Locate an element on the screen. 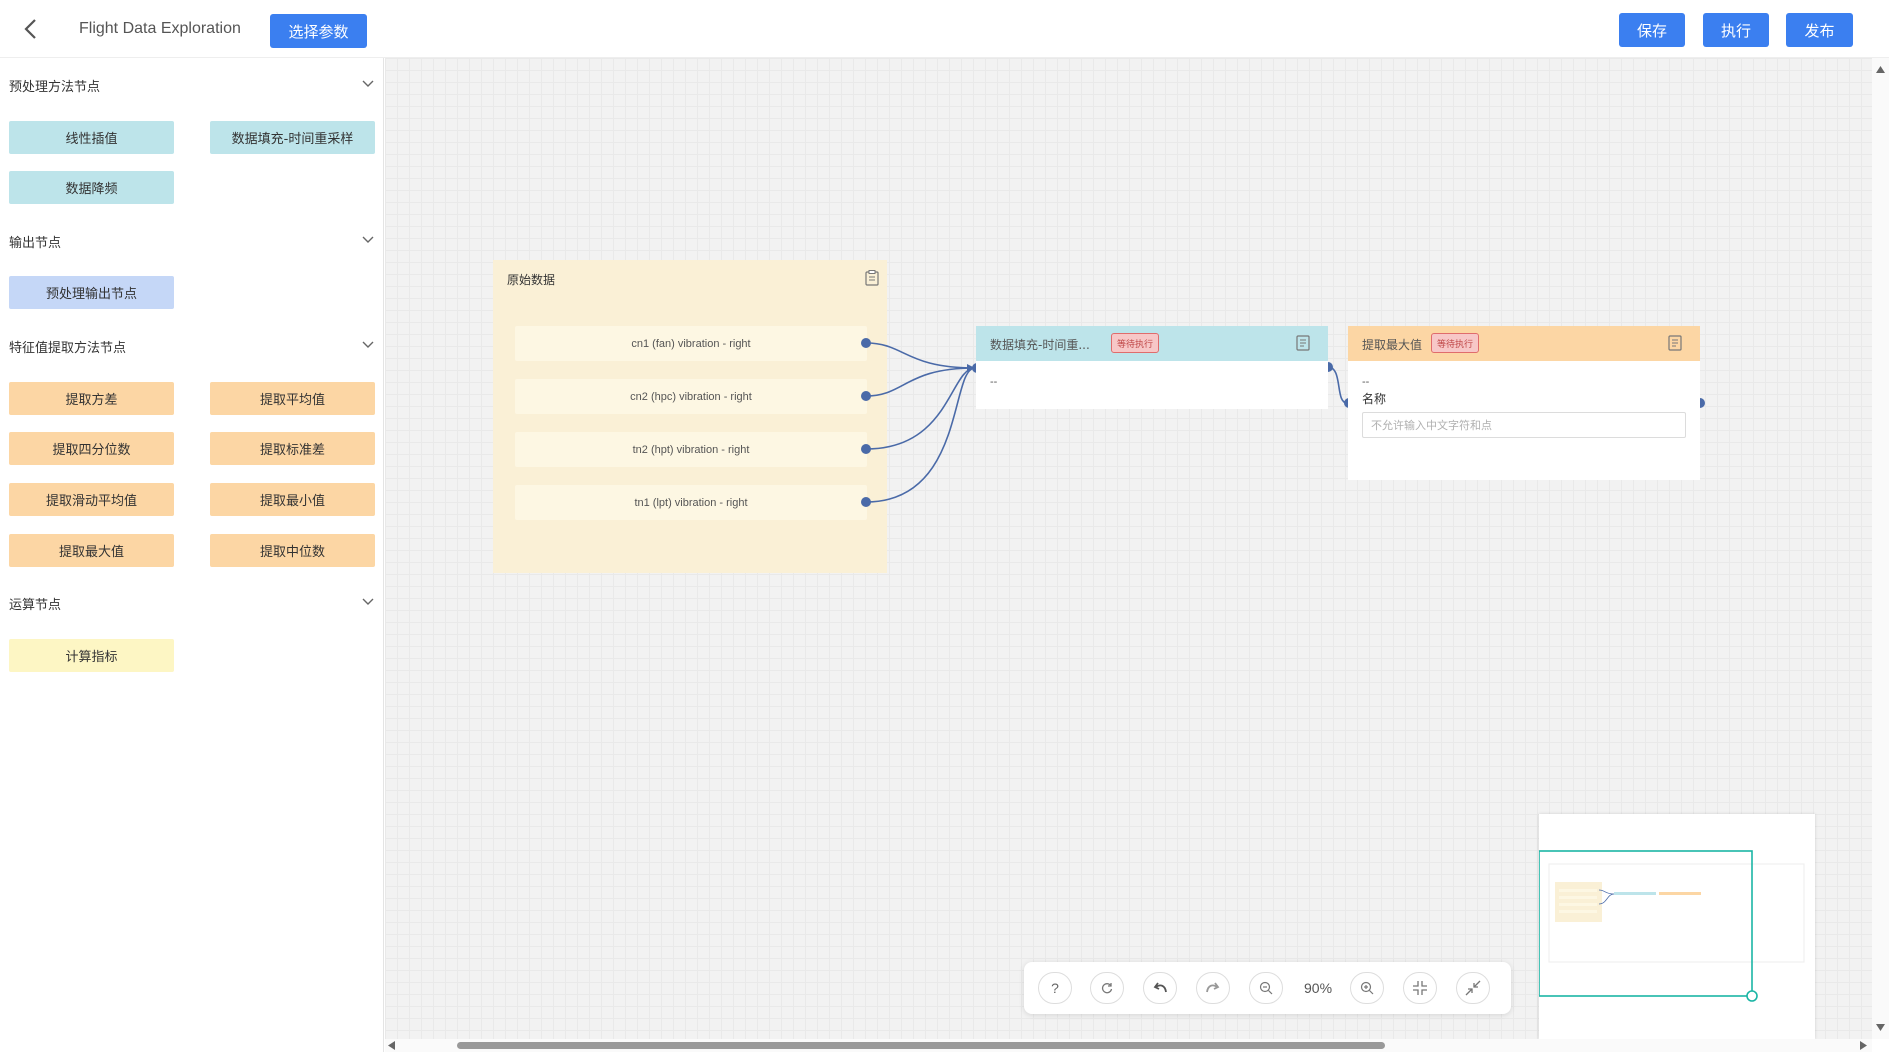 The height and width of the screenshot is (1057, 1889). fit-view-button is located at coordinates (1420, 988).